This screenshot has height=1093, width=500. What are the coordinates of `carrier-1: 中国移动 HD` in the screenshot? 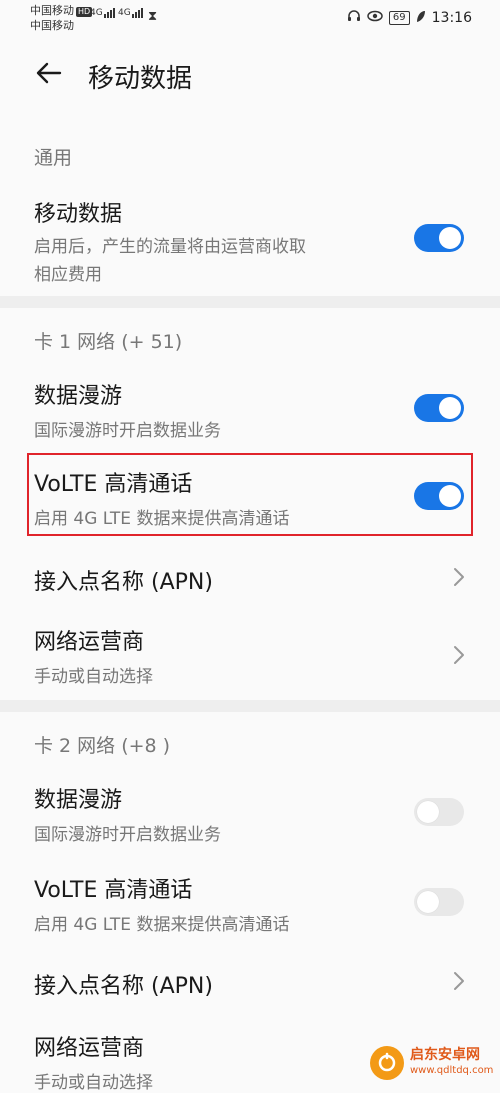 It's located at (61, 10).